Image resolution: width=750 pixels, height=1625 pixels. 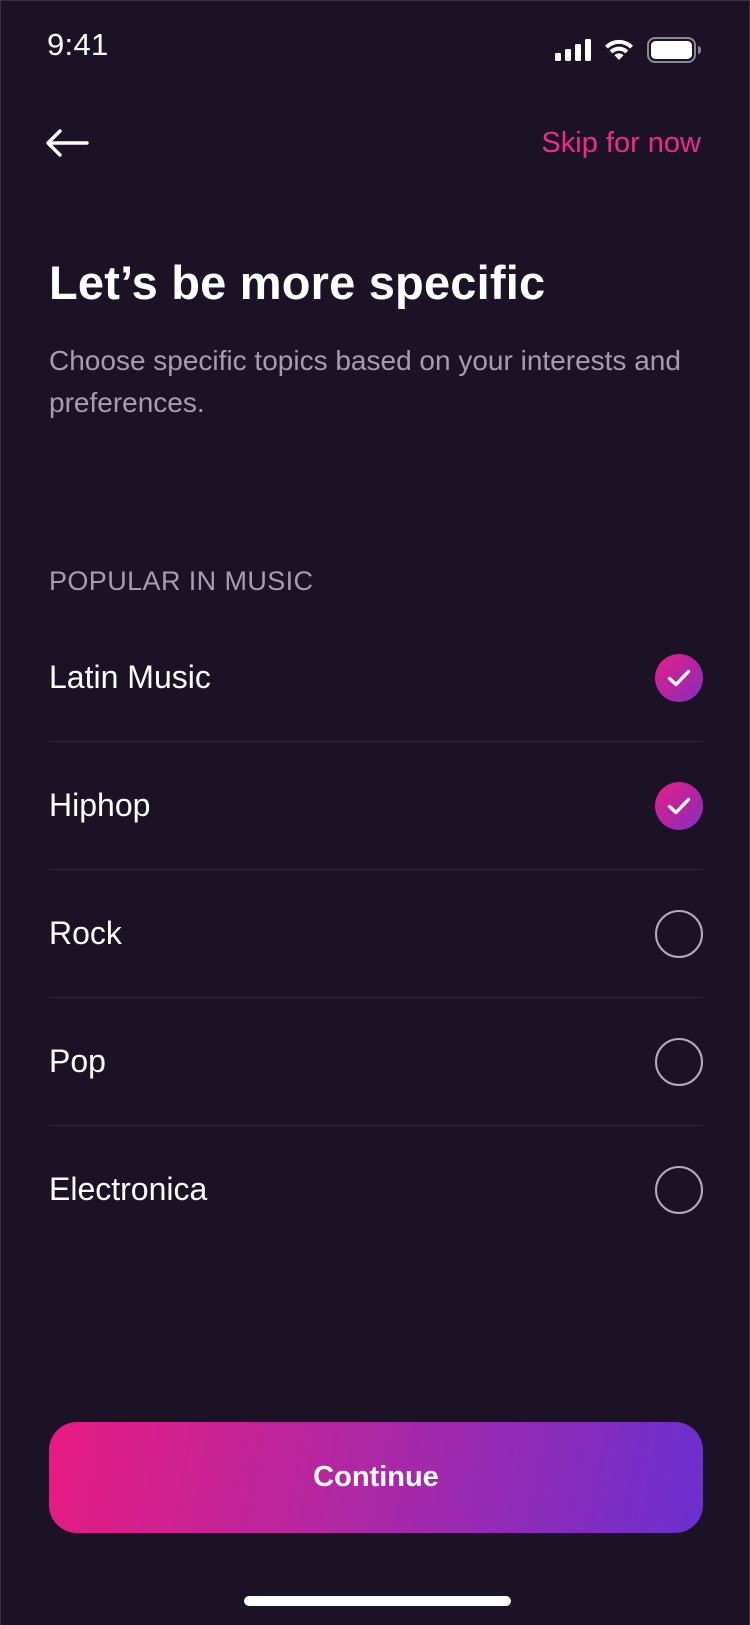 What do you see at coordinates (376, 1062) in the screenshot?
I see `topic-row: Pop` at bounding box center [376, 1062].